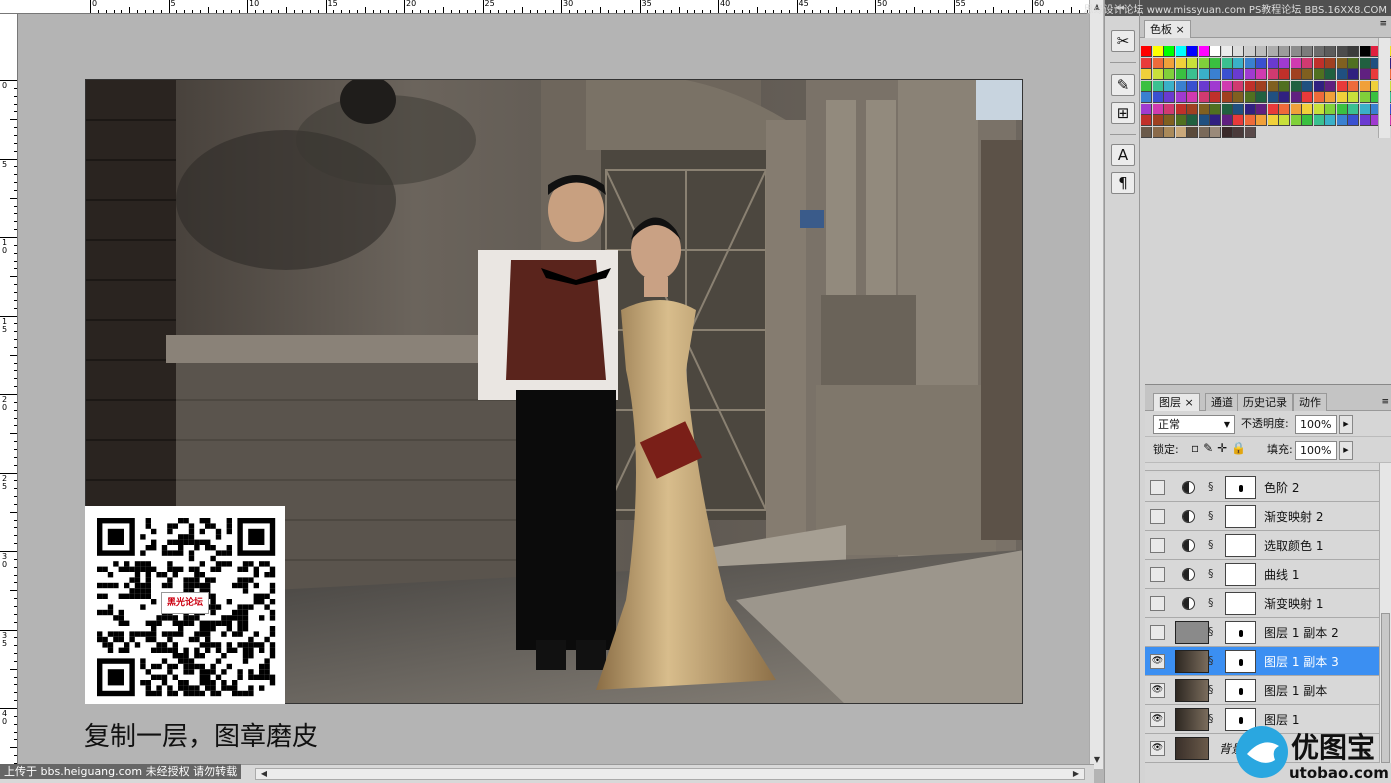 This screenshot has width=1391, height=783. What do you see at coordinates (1180, 29) in the screenshot?
I see `close-icon: ×` at bounding box center [1180, 29].